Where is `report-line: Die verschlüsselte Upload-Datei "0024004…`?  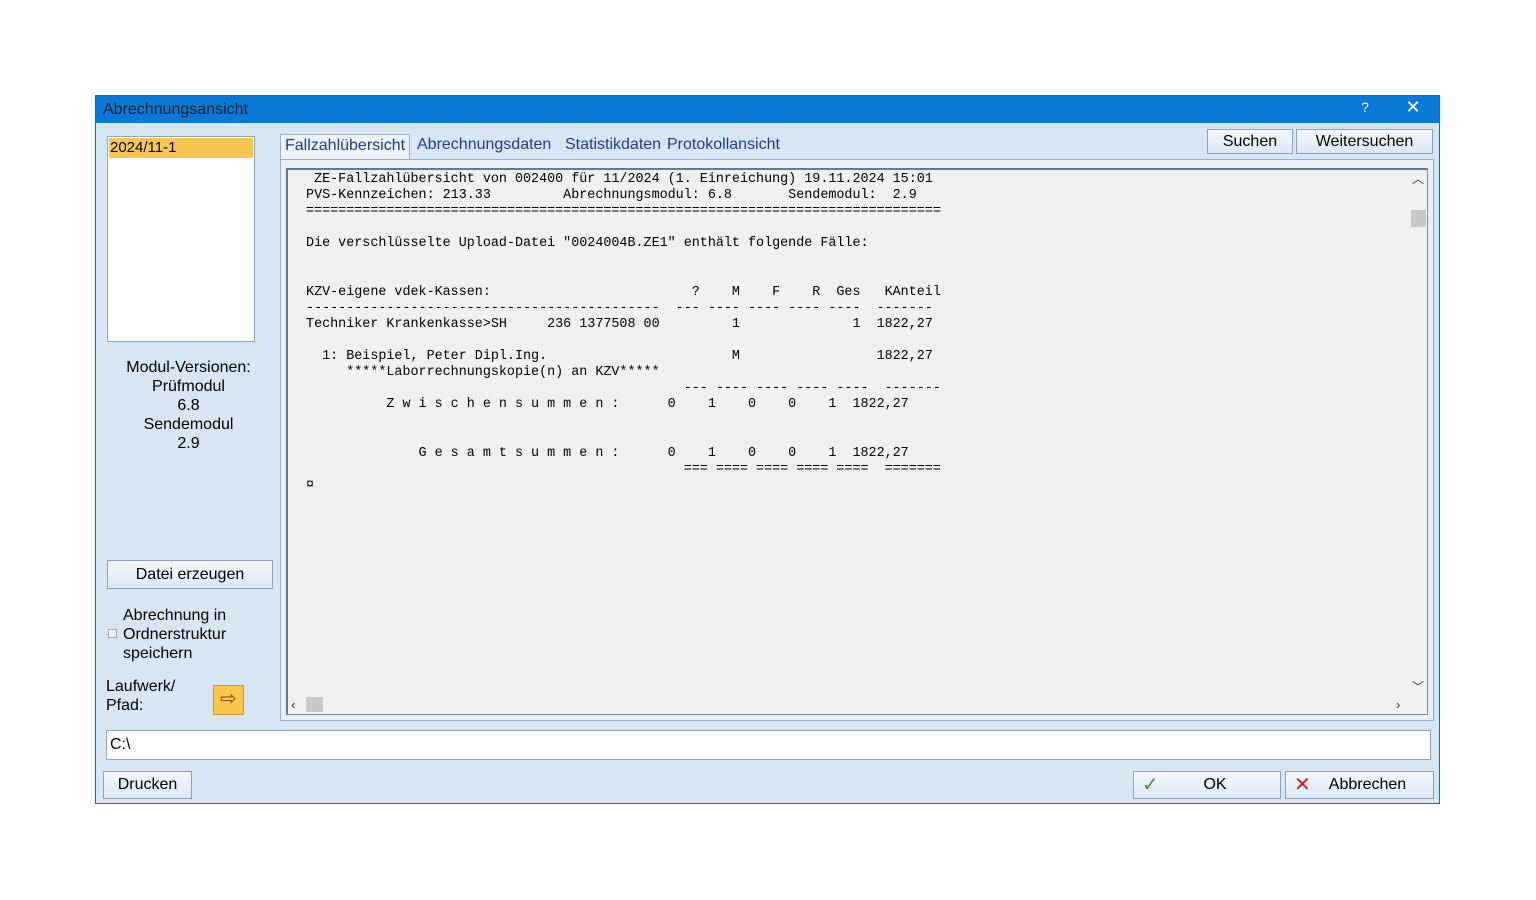 report-line: Die verschlüsselte Upload-Datei "0024004… is located at coordinates (583, 244).